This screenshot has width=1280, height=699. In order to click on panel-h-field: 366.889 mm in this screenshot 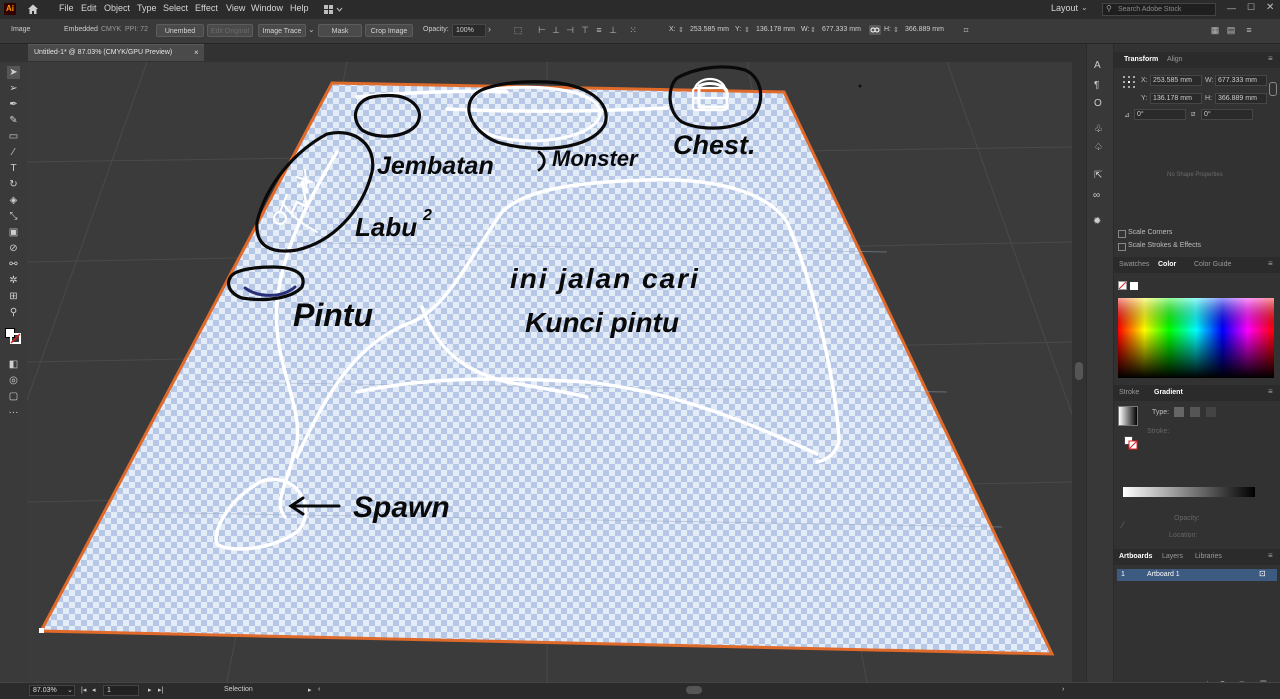, I will do `click(1241, 98)`.